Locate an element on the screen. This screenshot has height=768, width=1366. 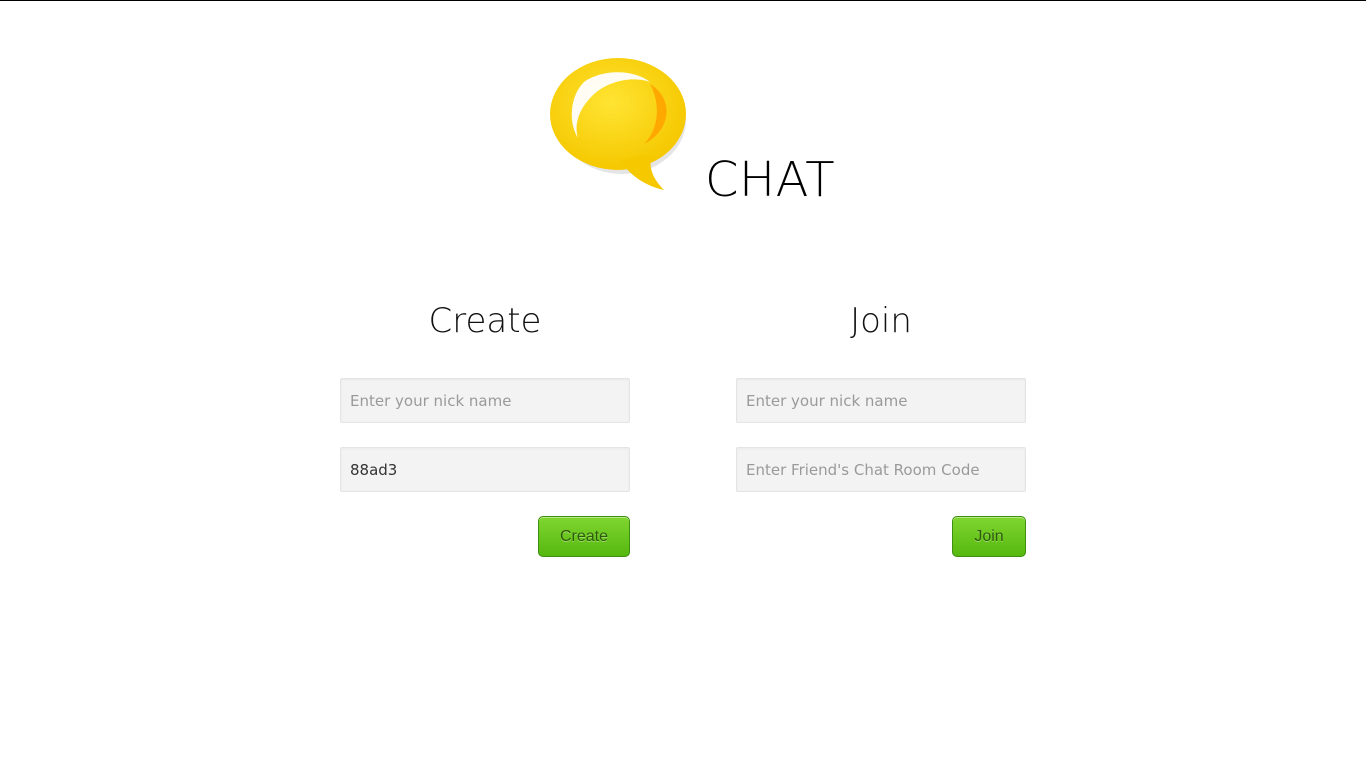
chat-bubble-logo-icon is located at coordinates (618, 124).